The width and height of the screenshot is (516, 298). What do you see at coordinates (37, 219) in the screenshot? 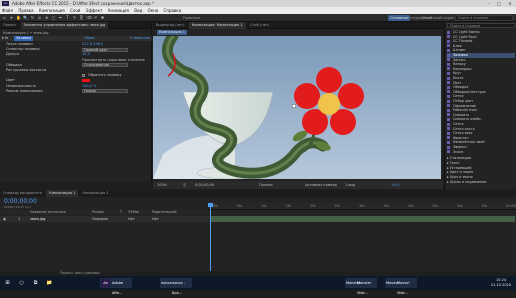
I see `layer-name: змея.jpg` at bounding box center [37, 219].